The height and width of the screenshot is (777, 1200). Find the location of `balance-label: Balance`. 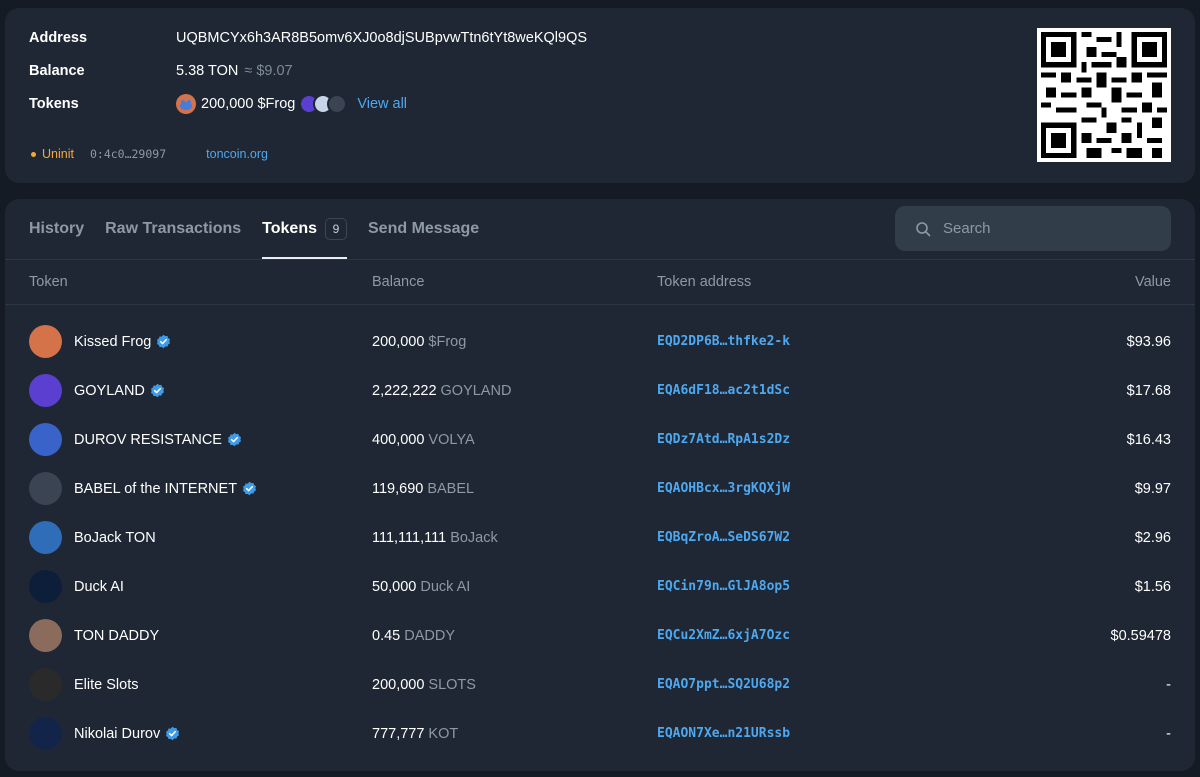

balance-label: Balance is located at coordinates (57, 71).